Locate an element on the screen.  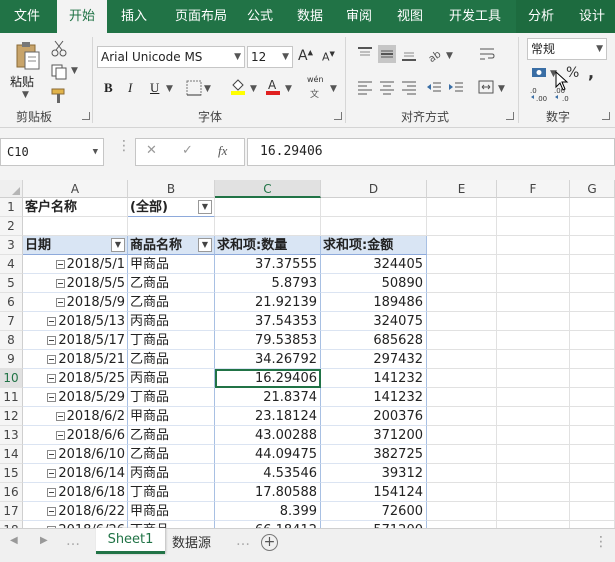
merge-center-icon is located at coordinates (486, 87).